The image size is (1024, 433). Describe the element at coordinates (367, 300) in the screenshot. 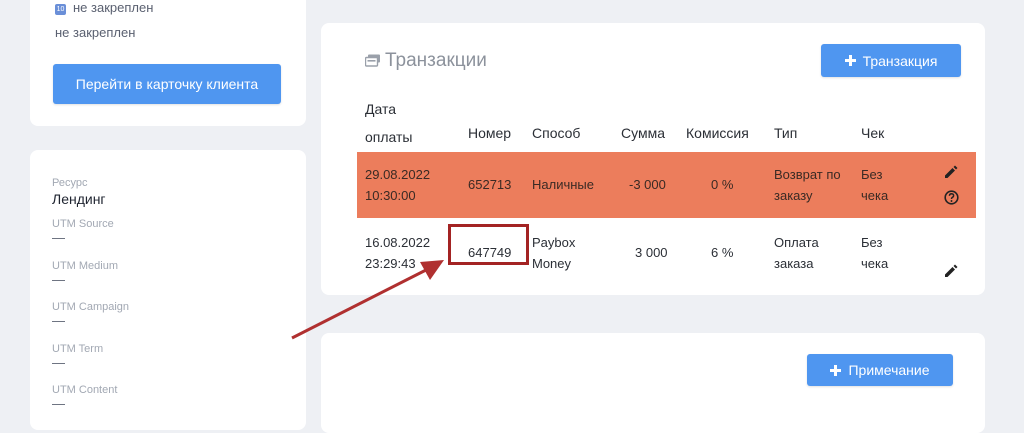

I see `annotation-arrow` at that location.